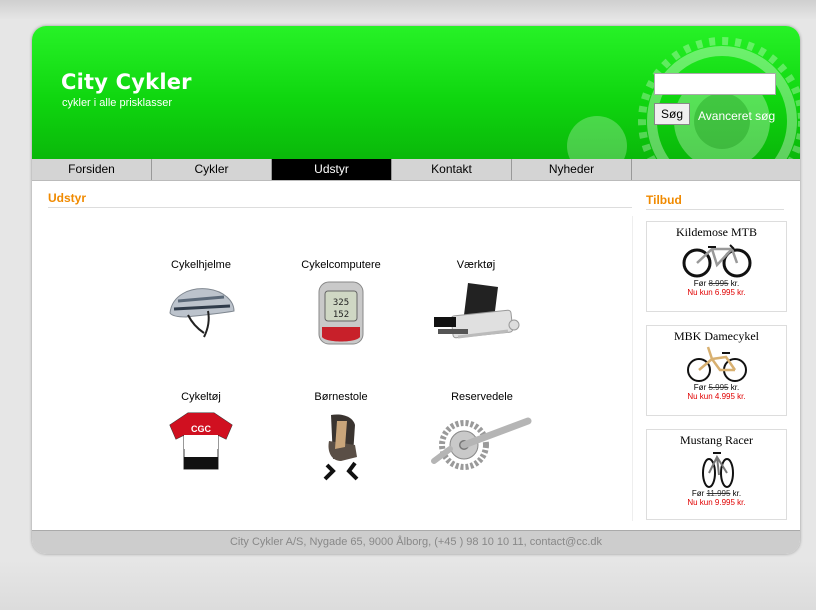 The image size is (816, 610). I want to click on offer-now-price: Nu kun 9.995 kr., so click(716, 502).